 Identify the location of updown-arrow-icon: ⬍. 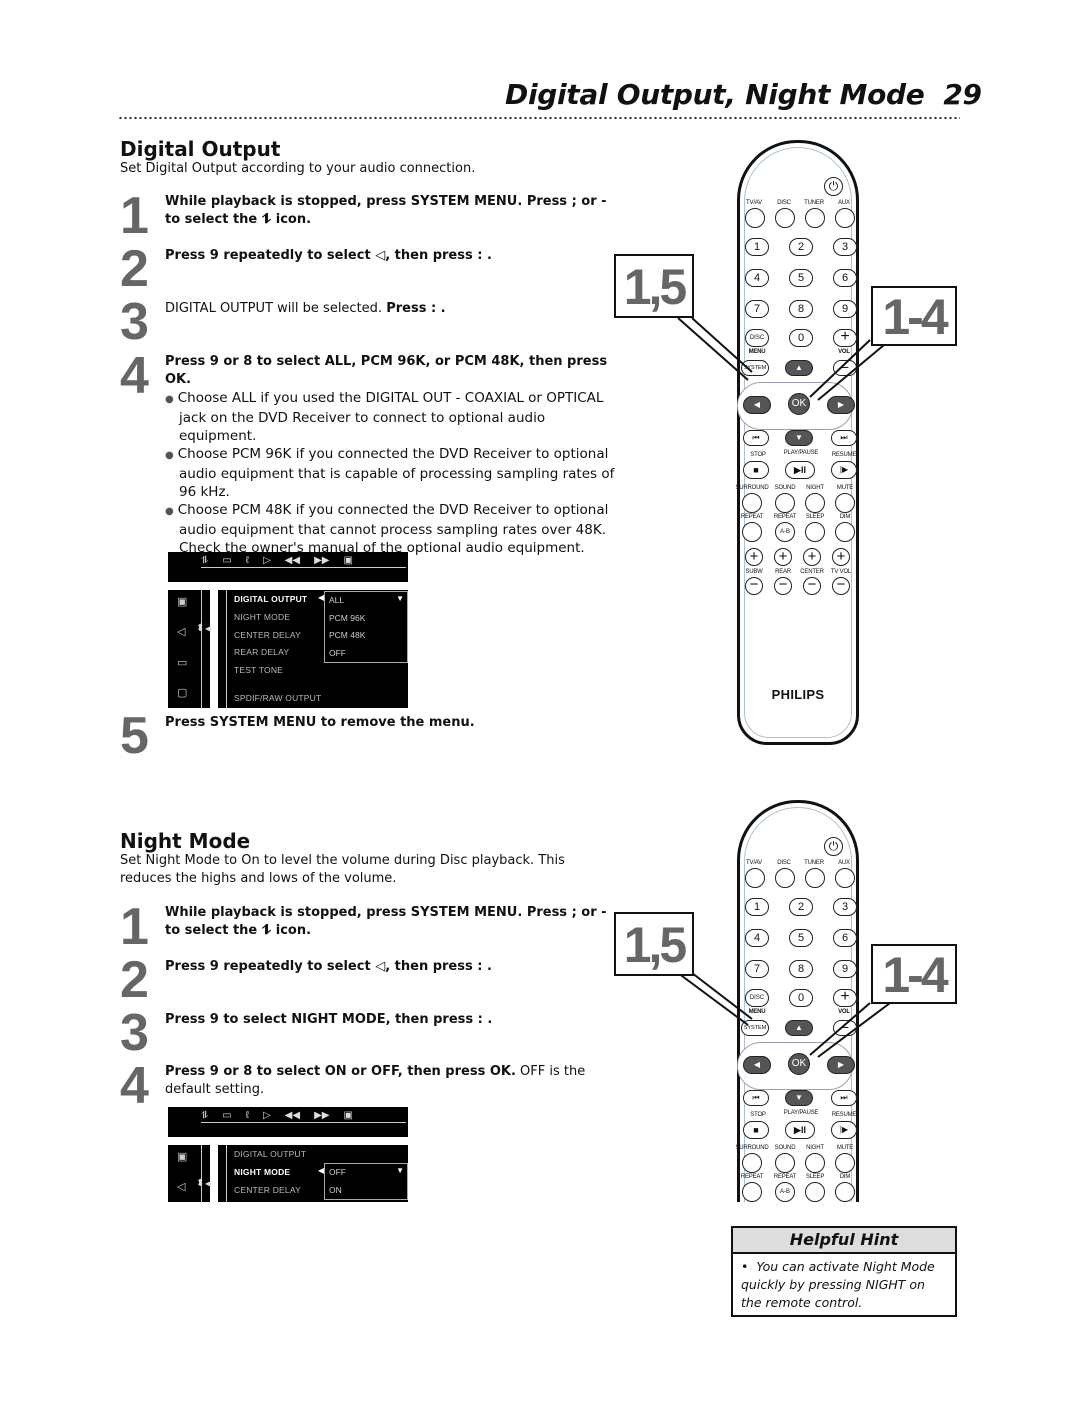
(200, 628).